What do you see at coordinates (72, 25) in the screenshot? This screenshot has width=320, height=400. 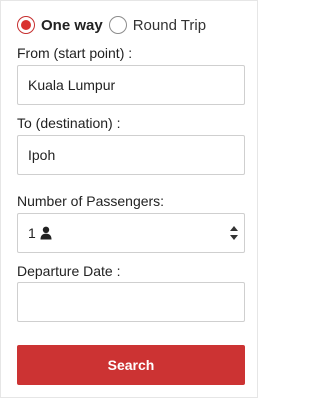 I see `one-way-label: One way` at bounding box center [72, 25].